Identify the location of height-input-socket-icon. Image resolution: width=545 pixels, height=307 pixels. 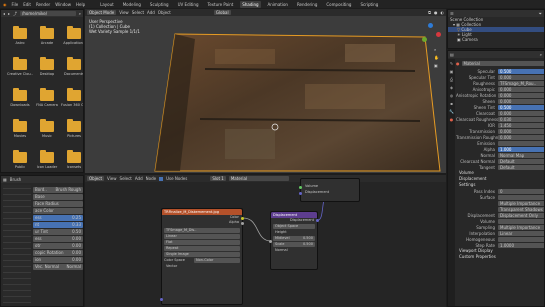
(270, 241).